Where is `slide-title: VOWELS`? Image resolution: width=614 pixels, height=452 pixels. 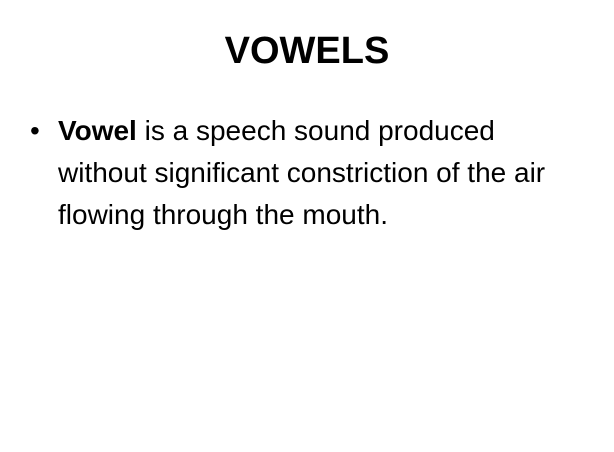
slide-title: VOWELS is located at coordinates (307, 51).